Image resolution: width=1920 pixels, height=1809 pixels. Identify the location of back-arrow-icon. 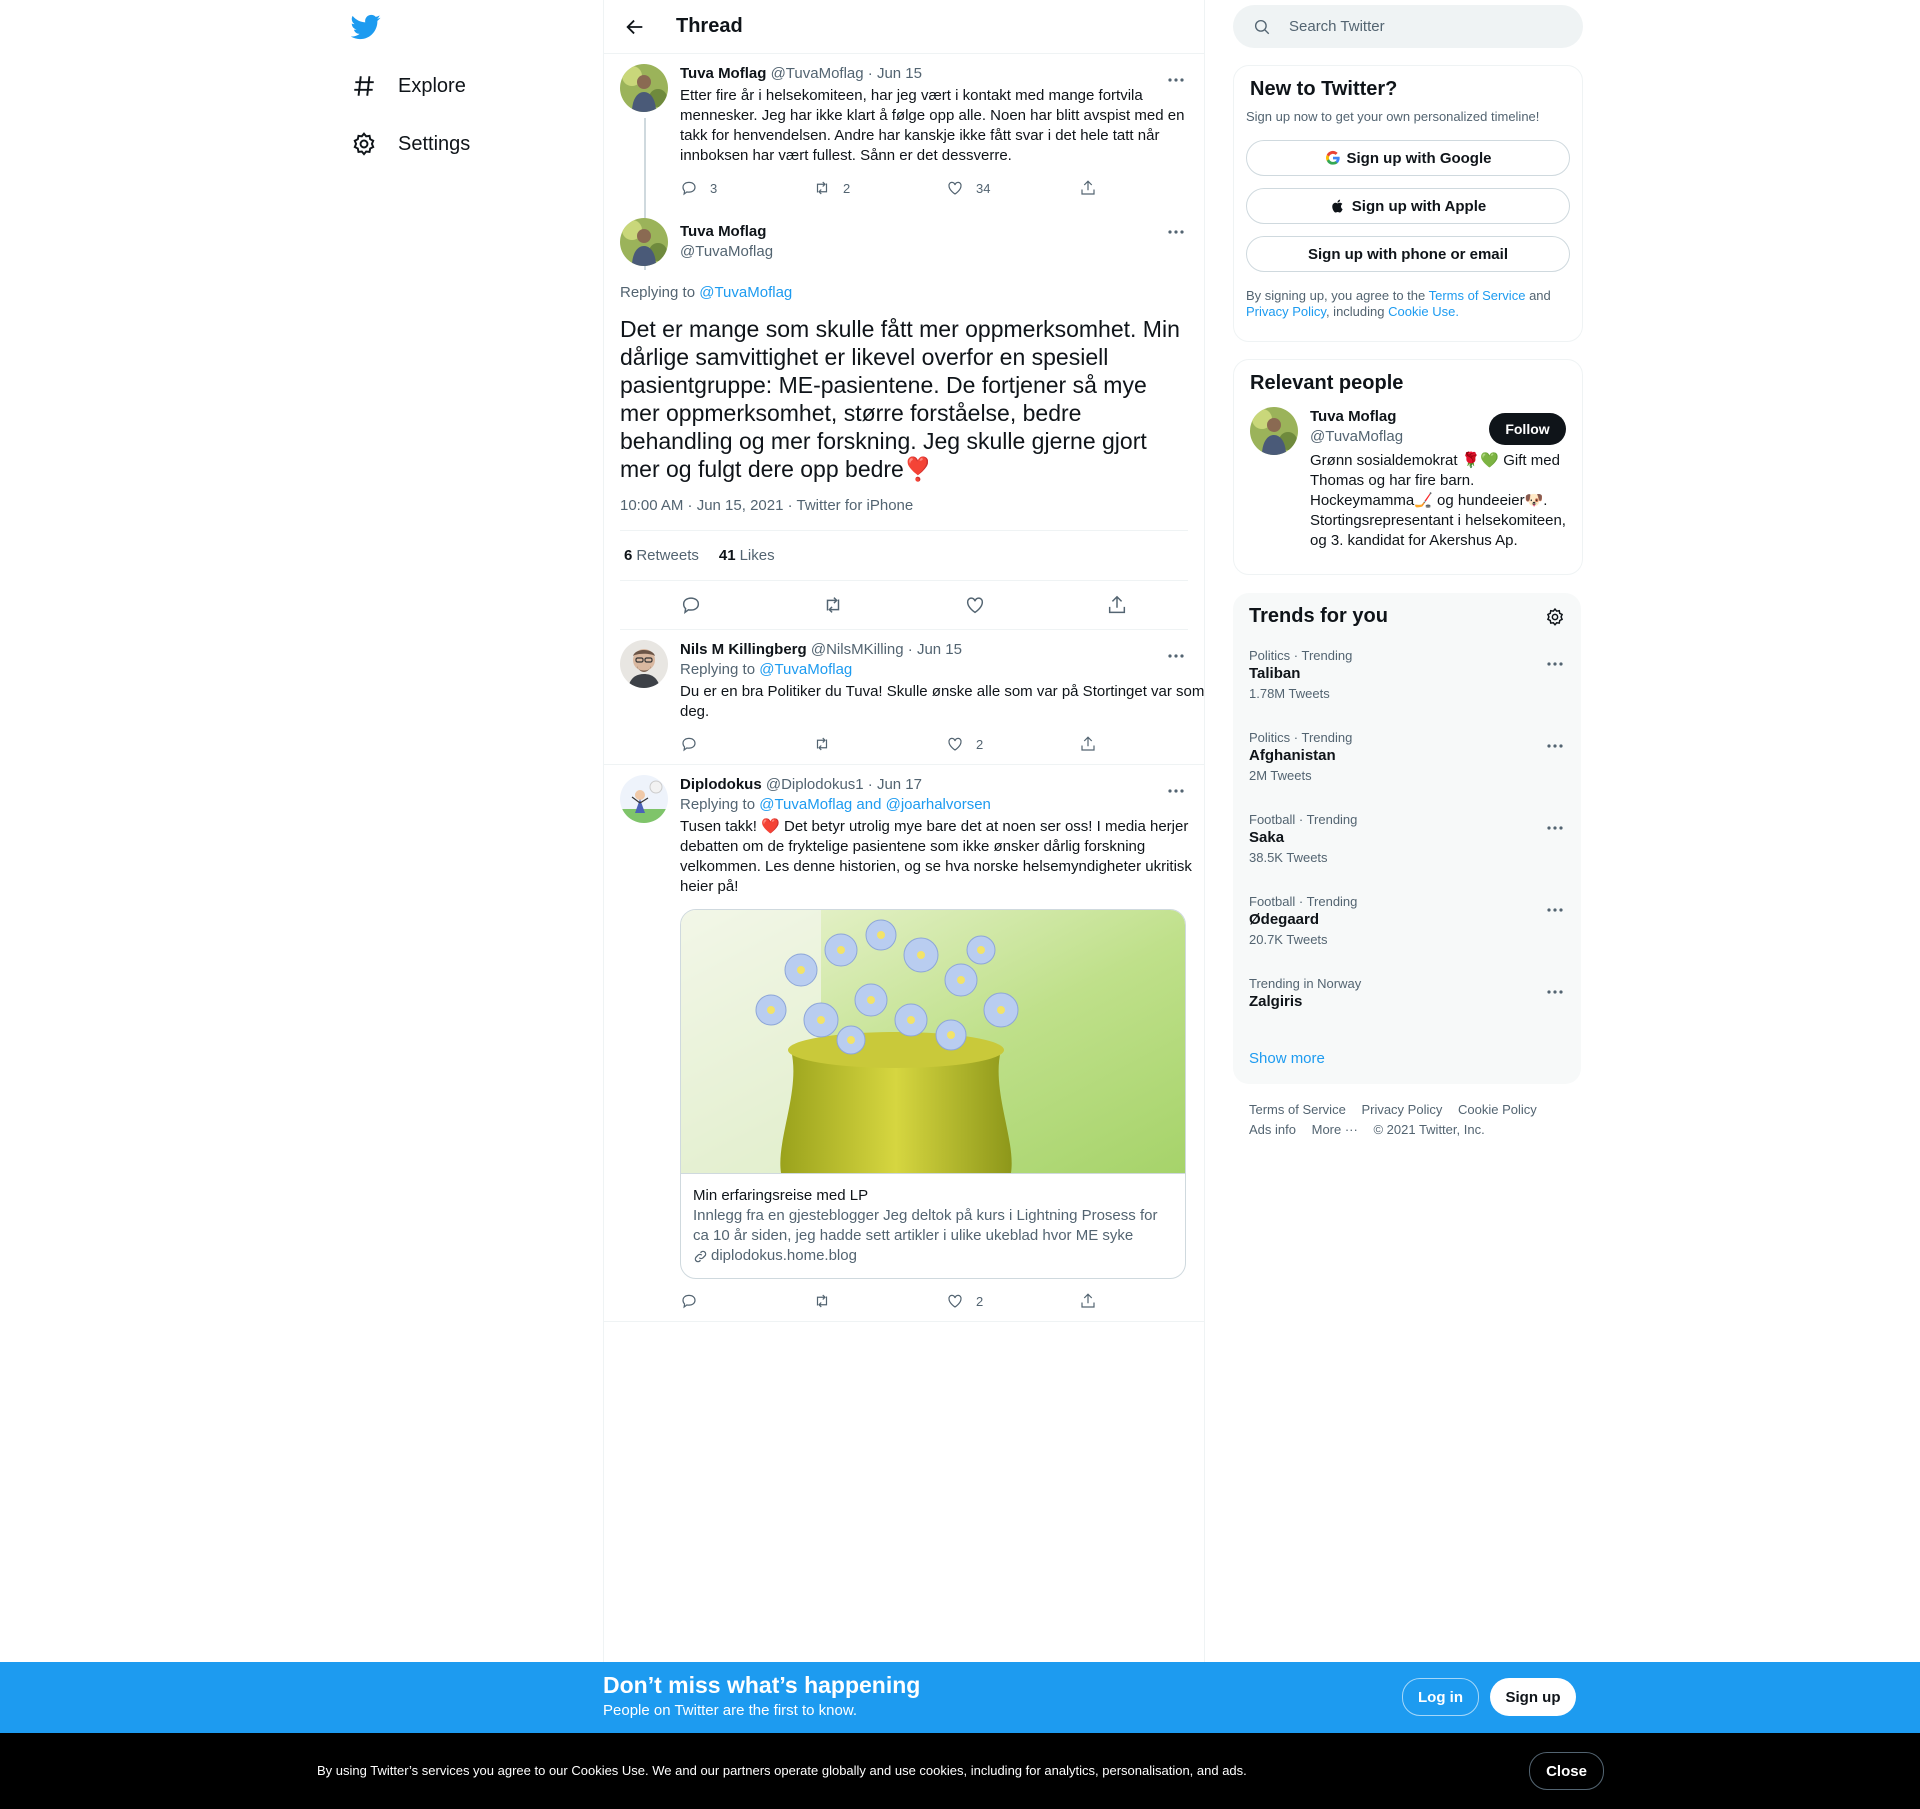
(635, 27).